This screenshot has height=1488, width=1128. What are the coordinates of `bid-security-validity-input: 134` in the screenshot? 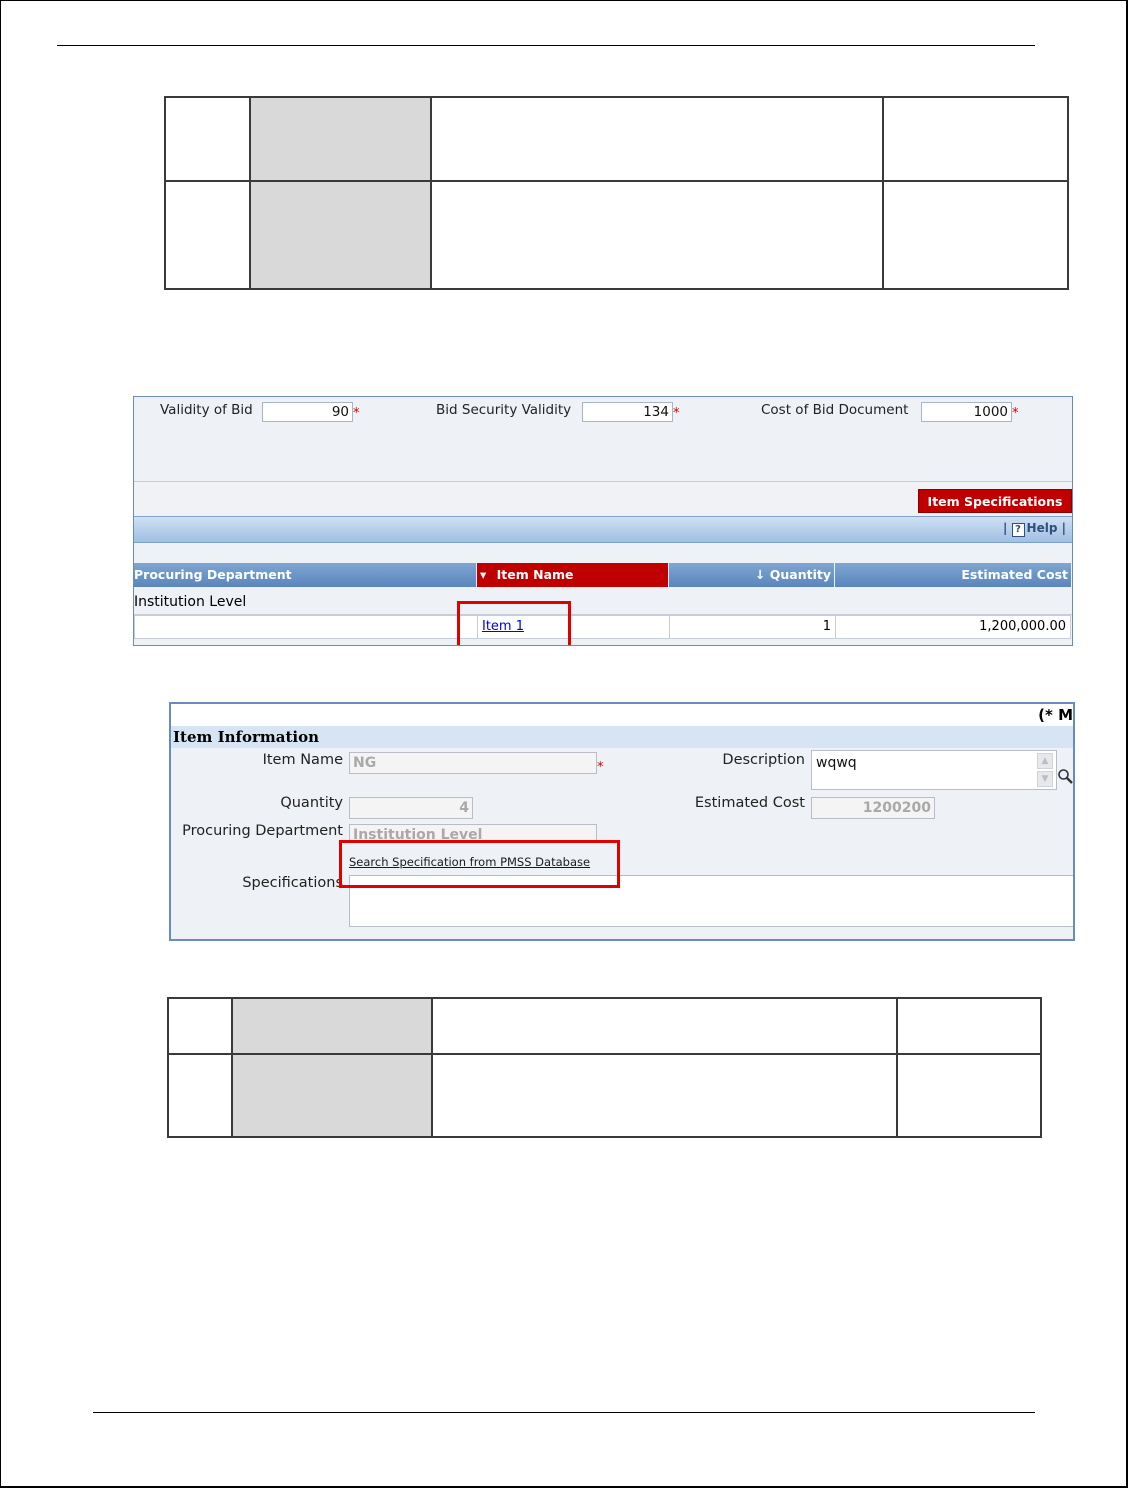 It's located at (627, 412).